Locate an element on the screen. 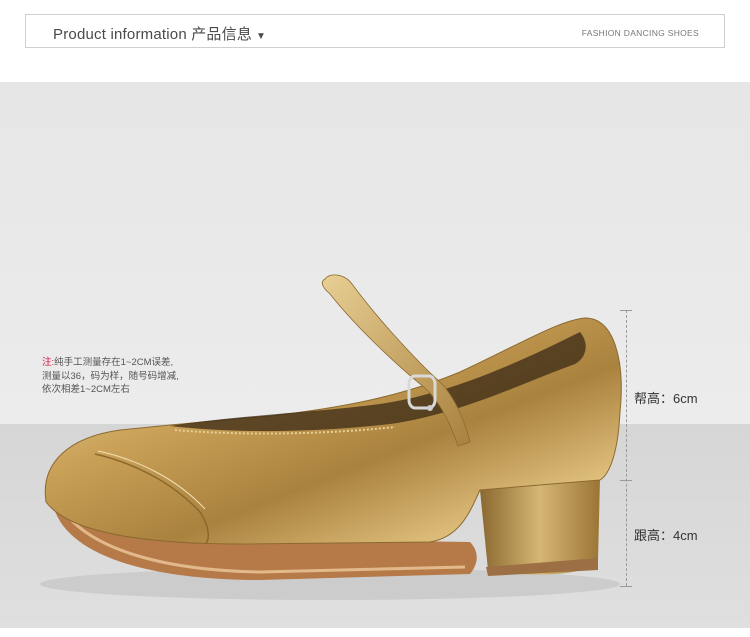 Image resolution: width=750 pixels, height=637 pixels. height-measure-line is located at coordinates (626, 448).